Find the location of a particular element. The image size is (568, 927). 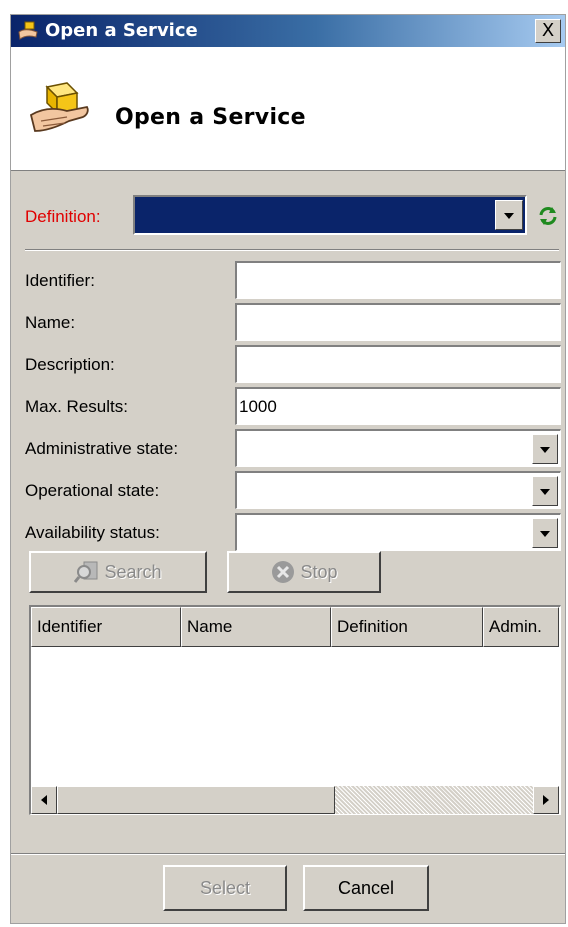

scroll-left-button is located at coordinates (44, 800).